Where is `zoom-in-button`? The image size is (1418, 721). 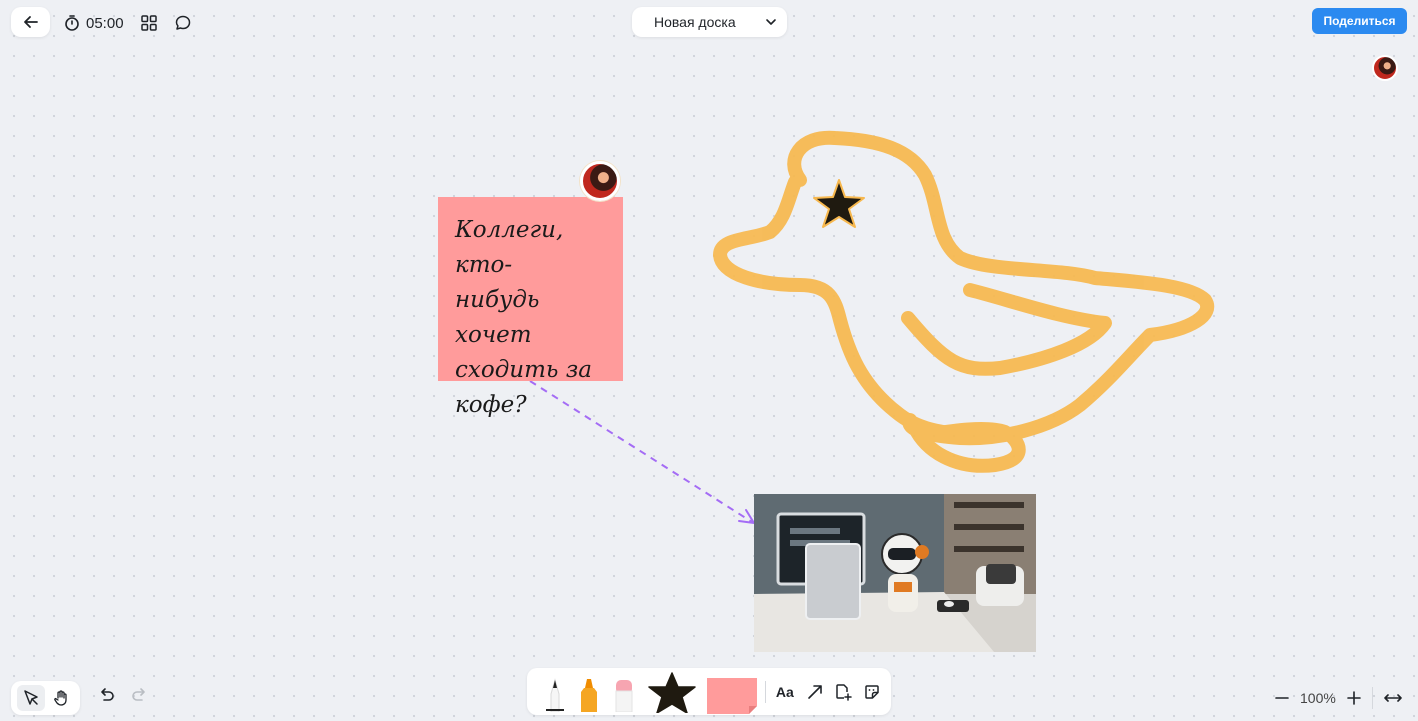 zoom-in-button is located at coordinates (1354, 698).